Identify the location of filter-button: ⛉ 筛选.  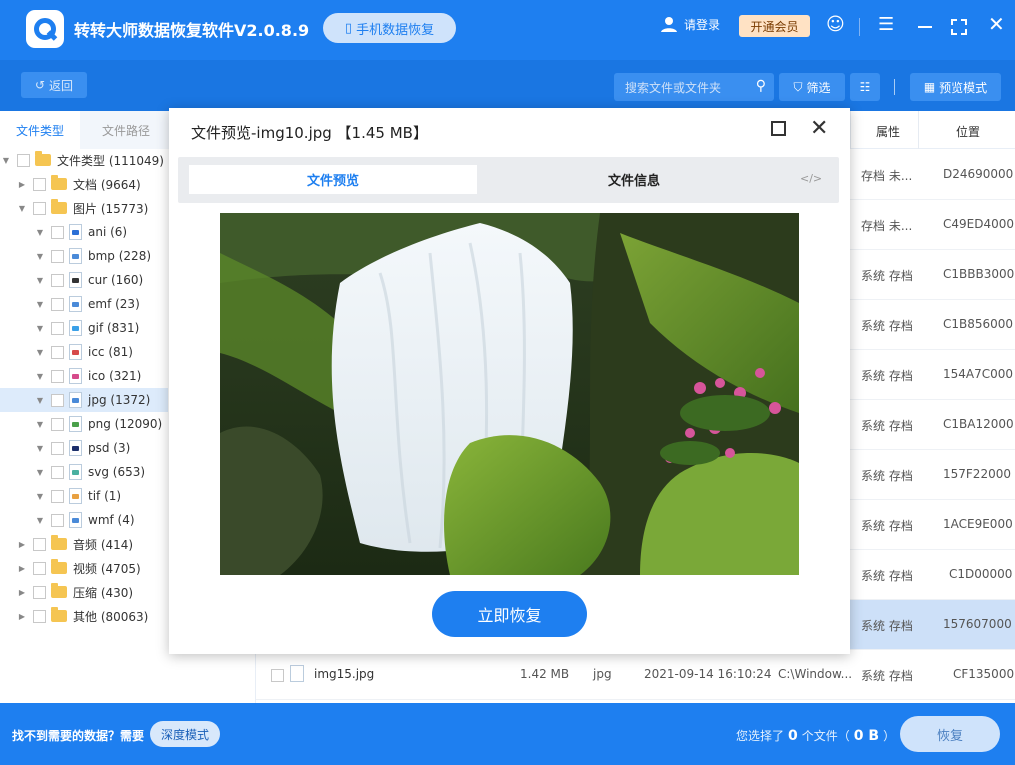
(812, 87).